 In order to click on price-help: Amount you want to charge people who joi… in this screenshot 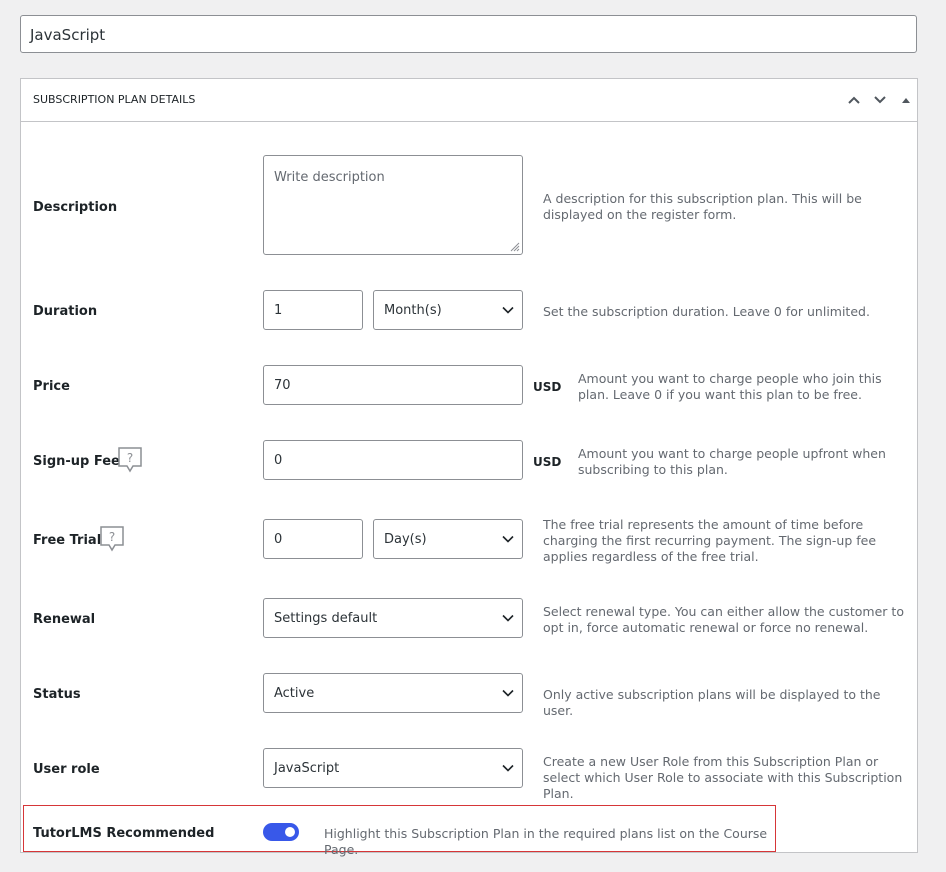, I will do `click(730, 386)`.